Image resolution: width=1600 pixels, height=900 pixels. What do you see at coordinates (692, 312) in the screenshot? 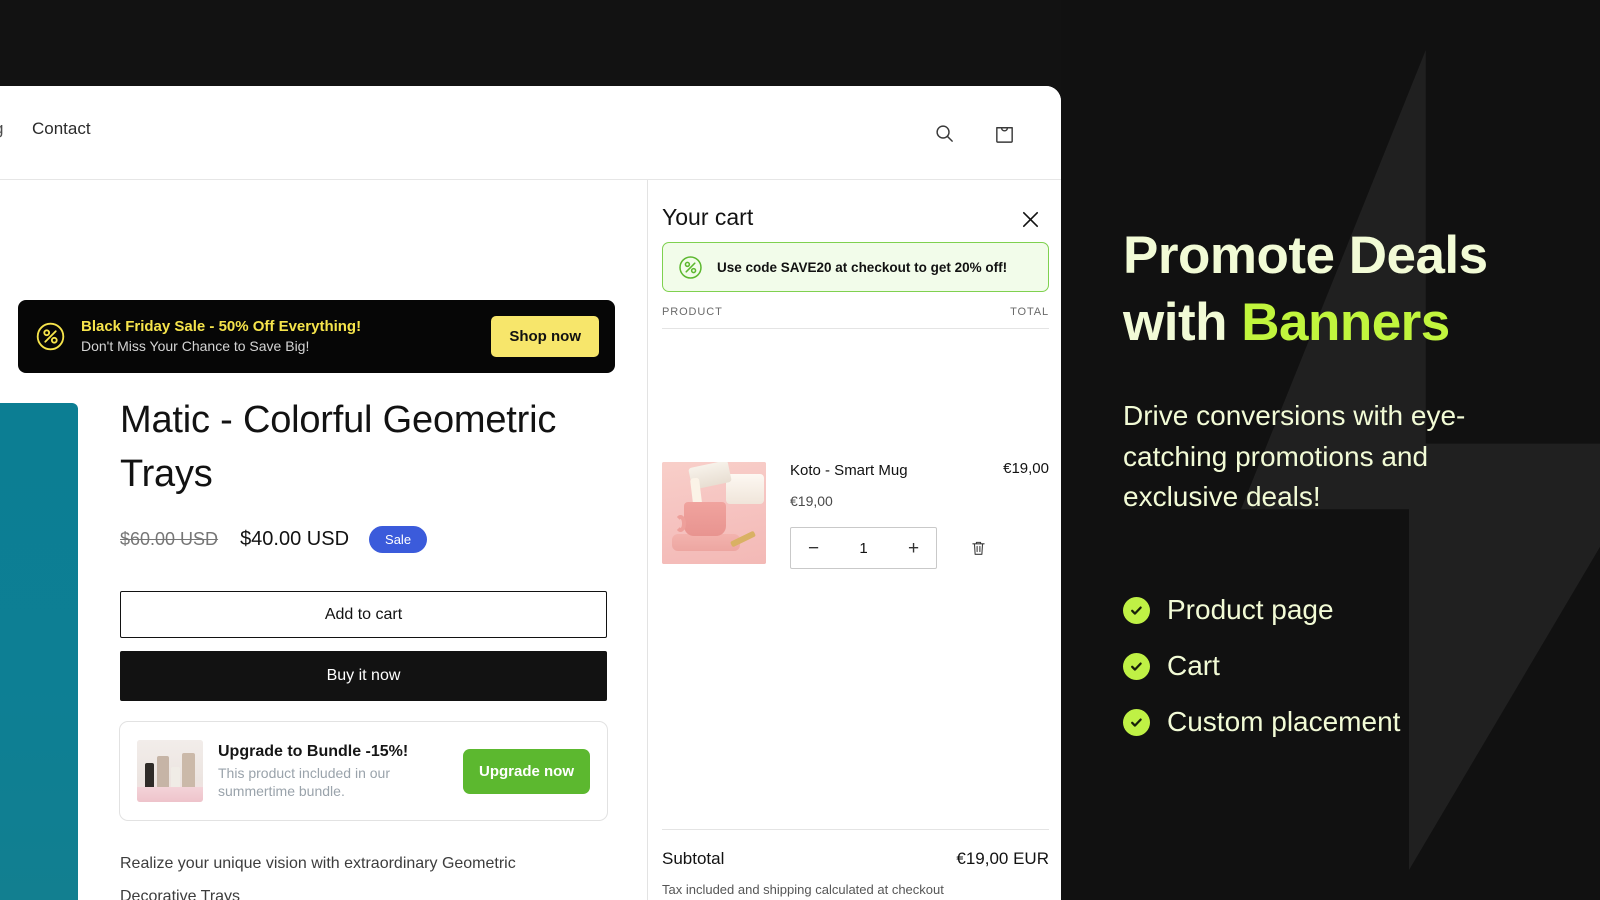
I see `column-header-product: PRODUCT` at bounding box center [692, 312].